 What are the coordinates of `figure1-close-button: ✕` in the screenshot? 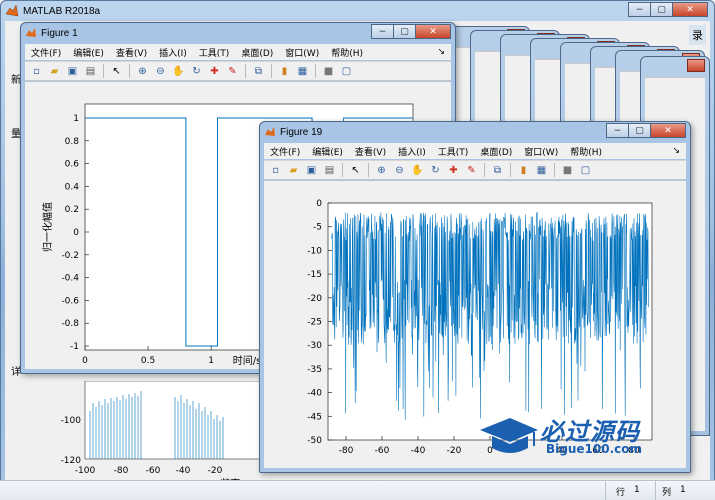 It's located at (433, 31).